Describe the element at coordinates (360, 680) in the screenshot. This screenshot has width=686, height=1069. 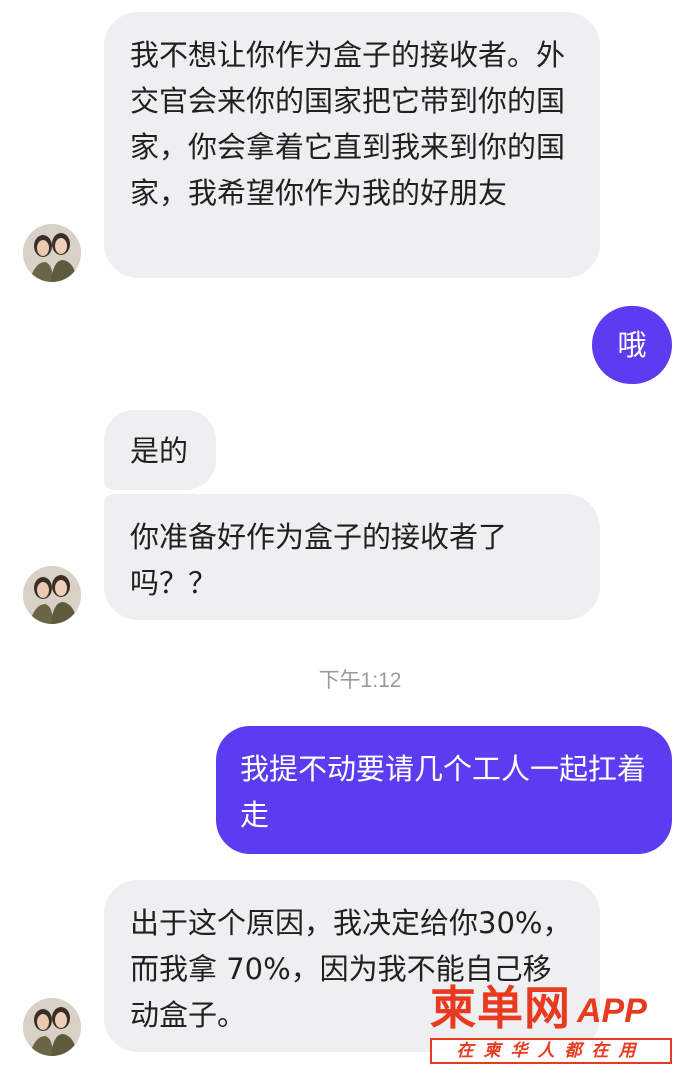
I see `timestamp: 下午1:12` at that location.